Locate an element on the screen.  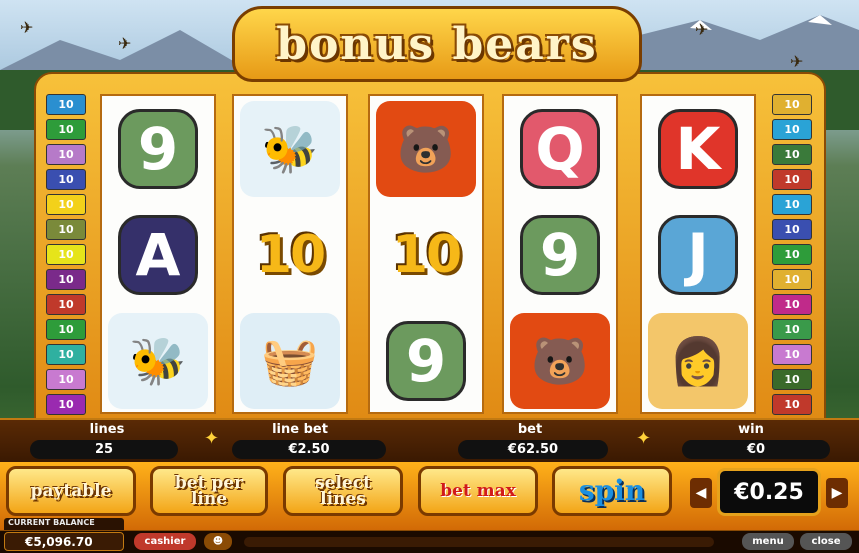
line-bet-label: line bet is located at coordinates (300, 429).